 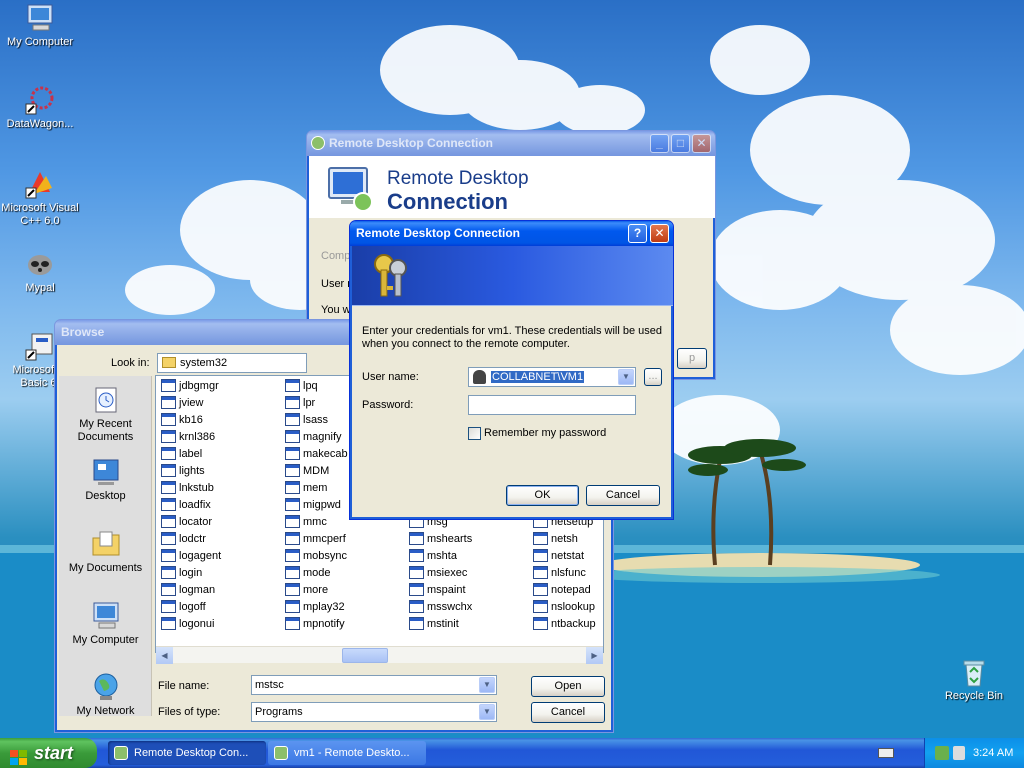 What do you see at coordinates (301, 386) in the screenshot?
I see `file-item: lpq` at bounding box center [301, 386].